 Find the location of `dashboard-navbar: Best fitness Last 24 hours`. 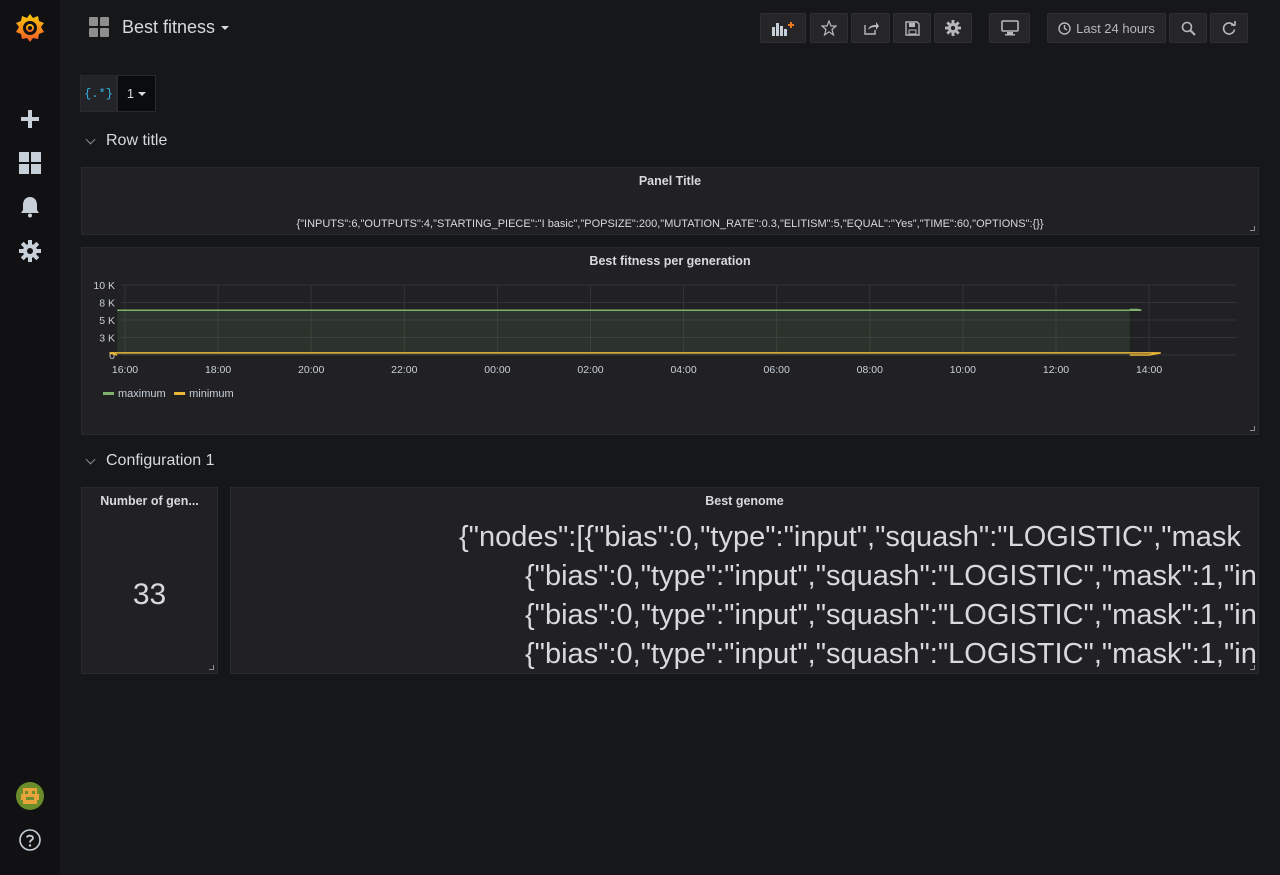

dashboard-navbar: Best fitness Last 24 hours is located at coordinates (670, 28).